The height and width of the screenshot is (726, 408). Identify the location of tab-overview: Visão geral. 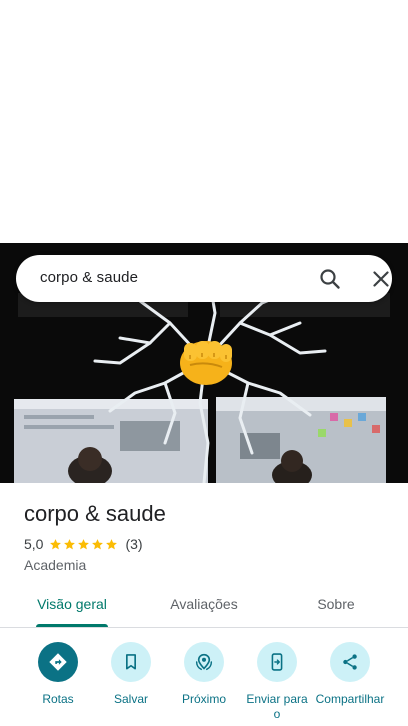
(72, 607).